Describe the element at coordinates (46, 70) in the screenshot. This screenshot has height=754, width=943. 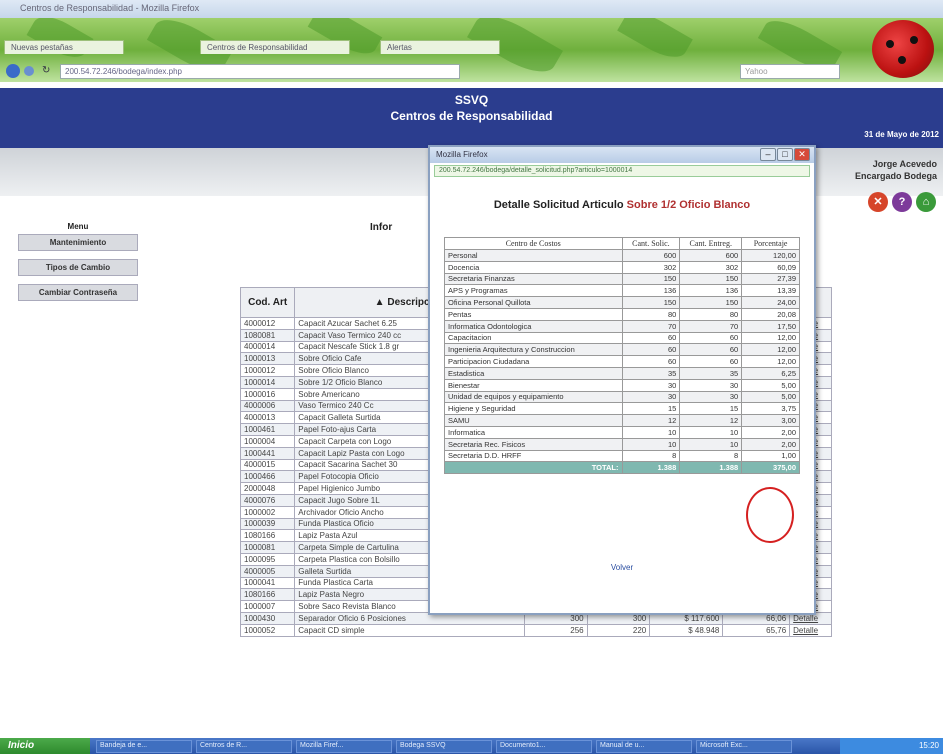
I see `reload-icon: ↻` at that location.